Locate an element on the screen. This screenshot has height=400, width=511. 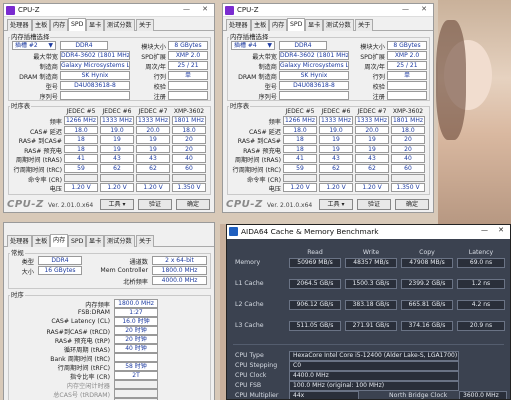
aida-info-label: CPU Type is located at coordinates (249, 355).